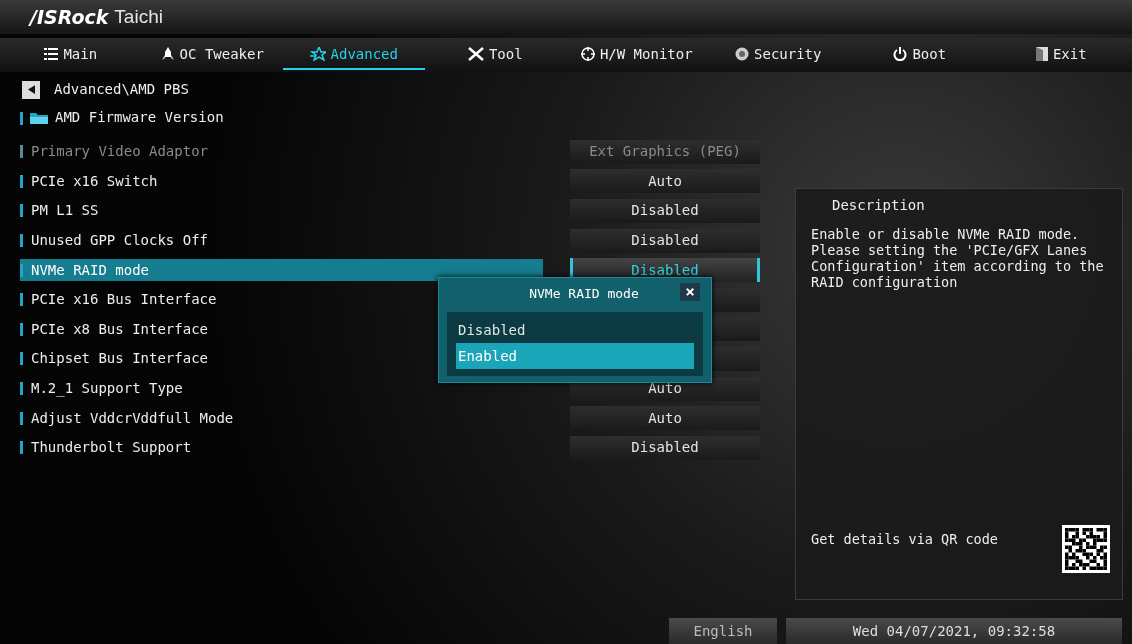 The width and height of the screenshot is (1132, 644). What do you see at coordinates (69, 17) in the screenshot?
I see `brand-logo: /ISRock` at bounding box center [69, 17].